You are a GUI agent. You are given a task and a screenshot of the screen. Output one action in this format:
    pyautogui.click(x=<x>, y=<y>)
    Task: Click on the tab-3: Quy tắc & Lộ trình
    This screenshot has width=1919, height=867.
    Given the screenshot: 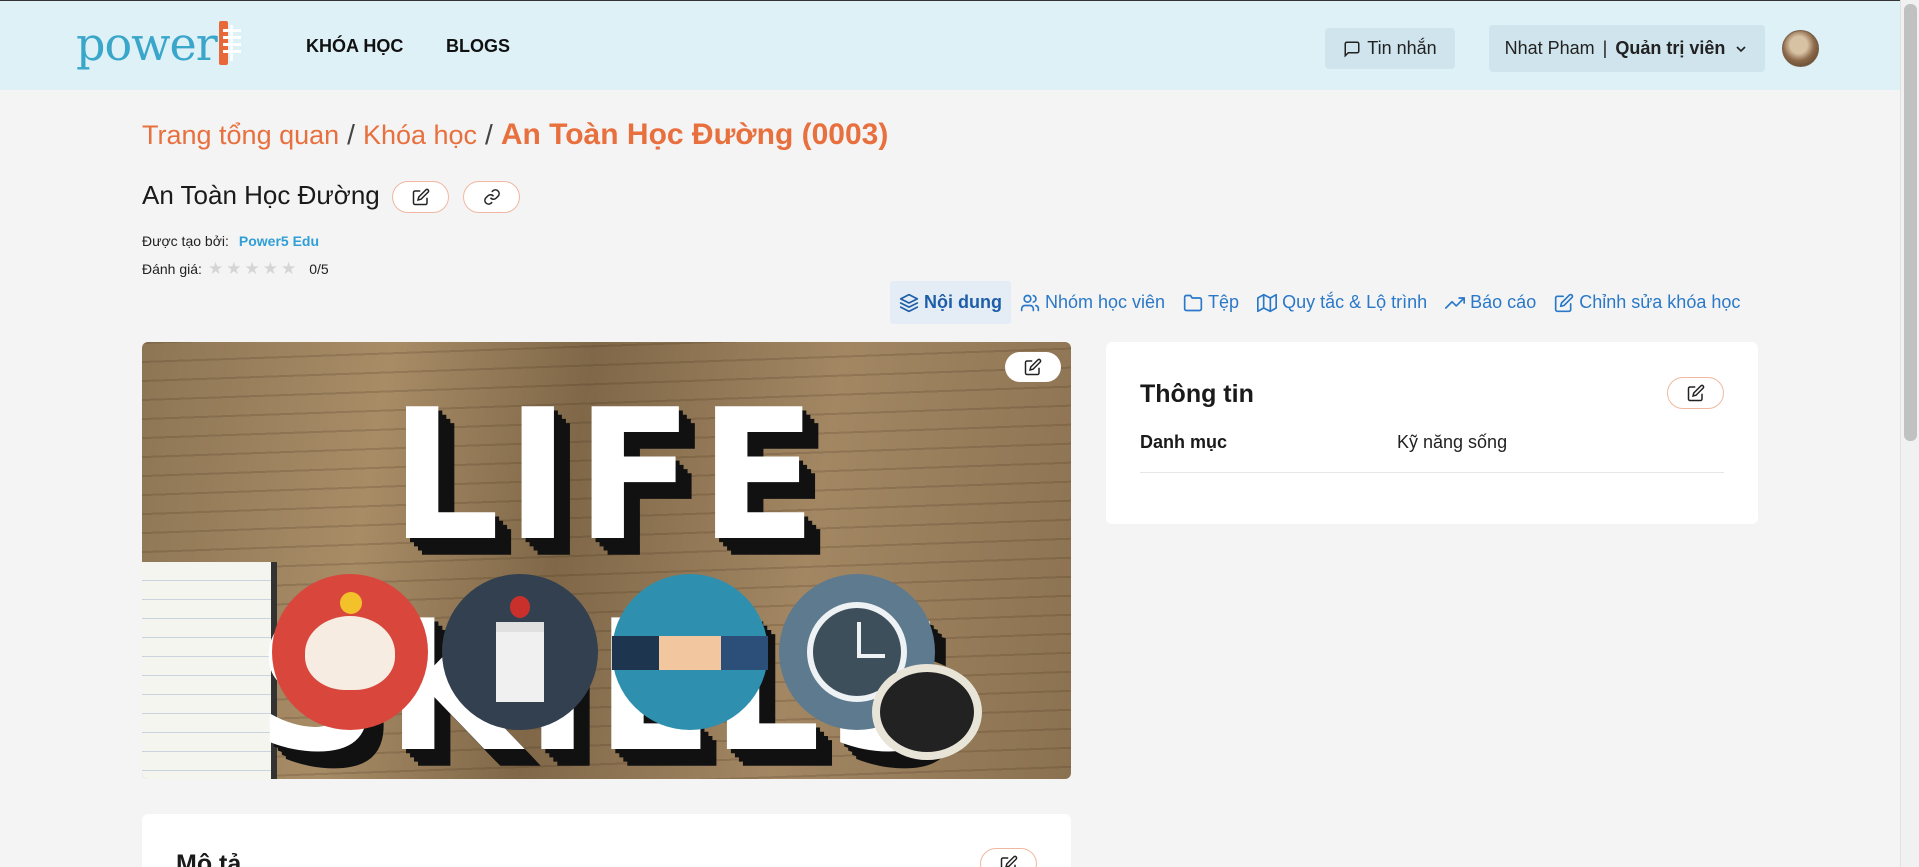 What is the action you would take?
    pyautogui.click(x=1342, y=302)
    